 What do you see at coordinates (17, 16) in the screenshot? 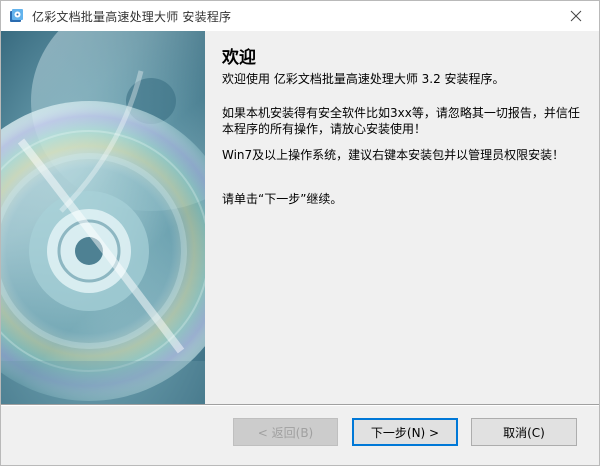
I see `installer-app-icon` at bounding box center [17, 16].